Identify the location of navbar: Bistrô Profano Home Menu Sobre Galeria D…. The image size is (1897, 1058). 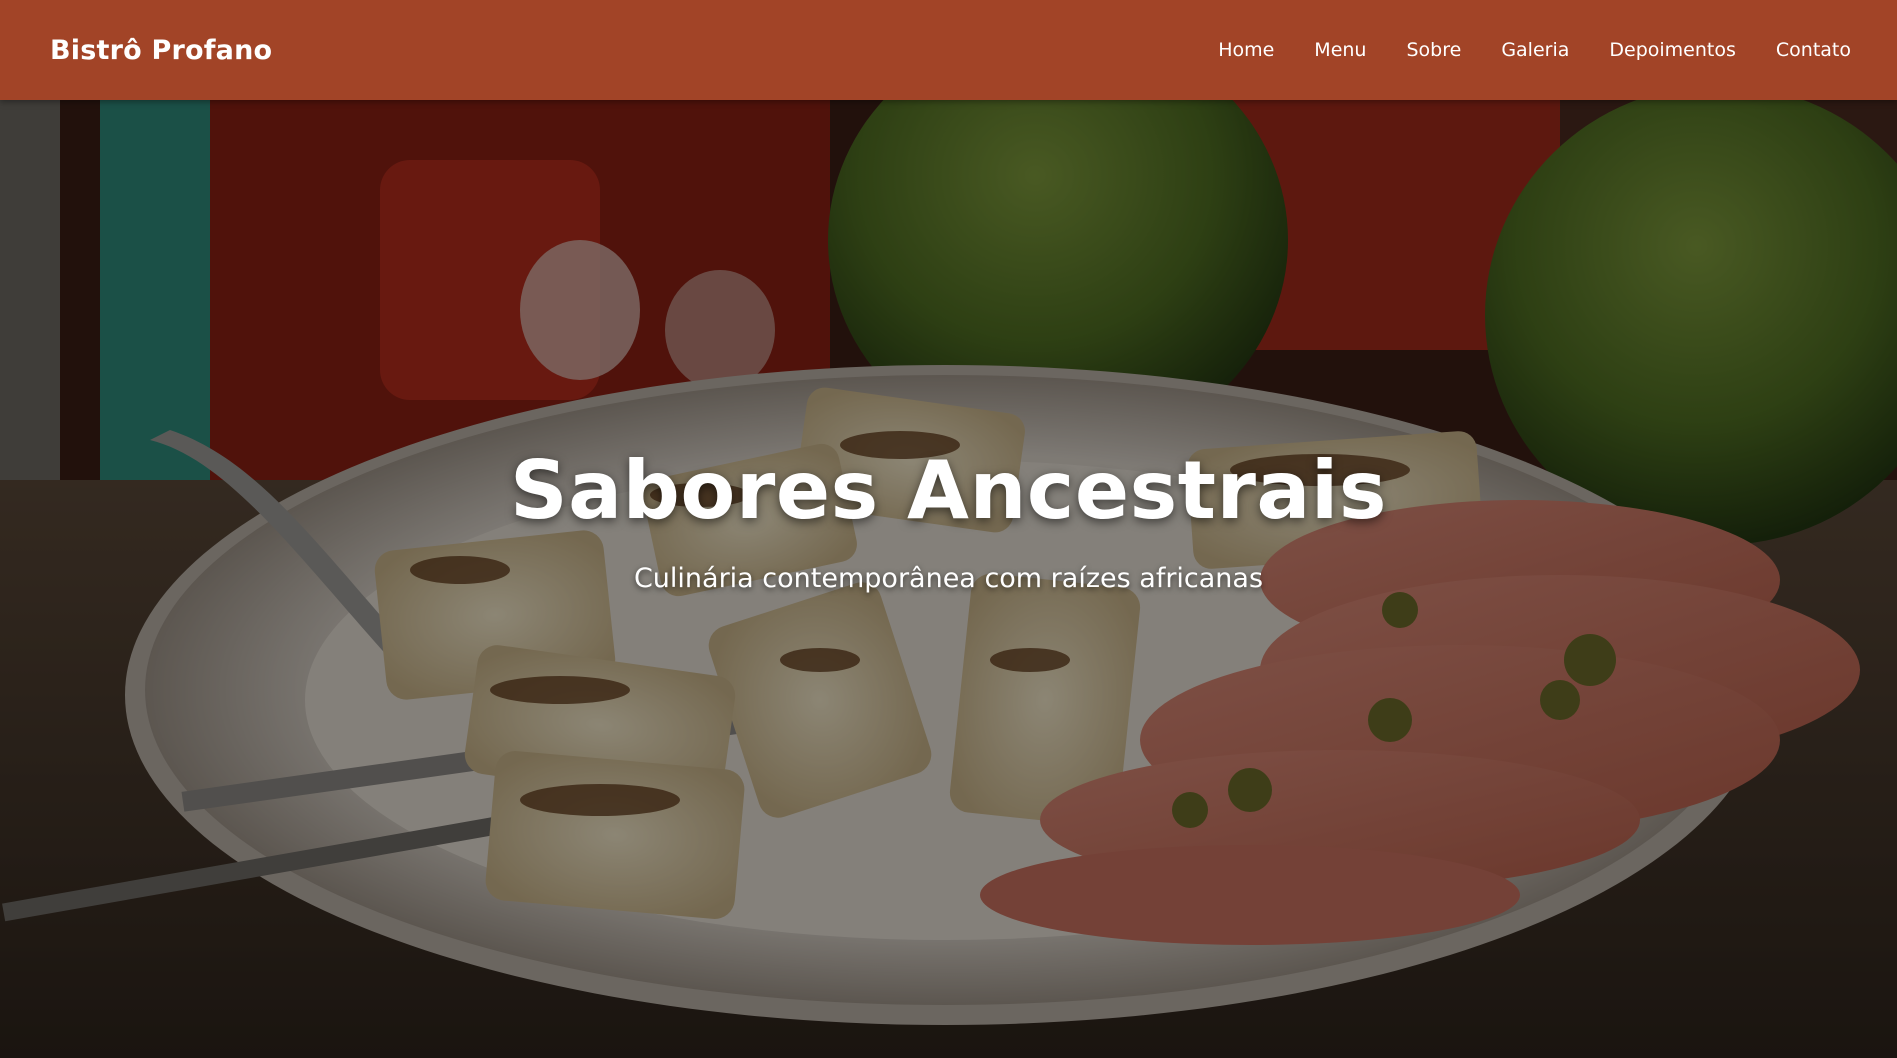
(948, 50).